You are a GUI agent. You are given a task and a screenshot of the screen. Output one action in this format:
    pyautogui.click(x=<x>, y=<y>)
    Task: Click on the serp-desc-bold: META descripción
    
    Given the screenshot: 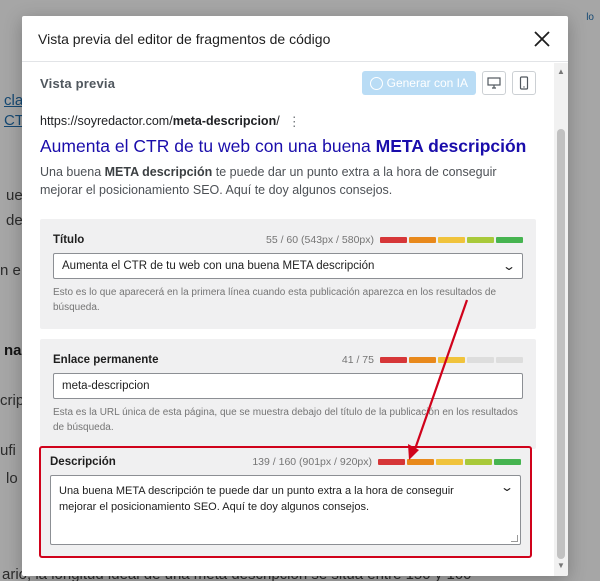 What is the action you would take?
    pyautogui.click(x=158, y=172)
    